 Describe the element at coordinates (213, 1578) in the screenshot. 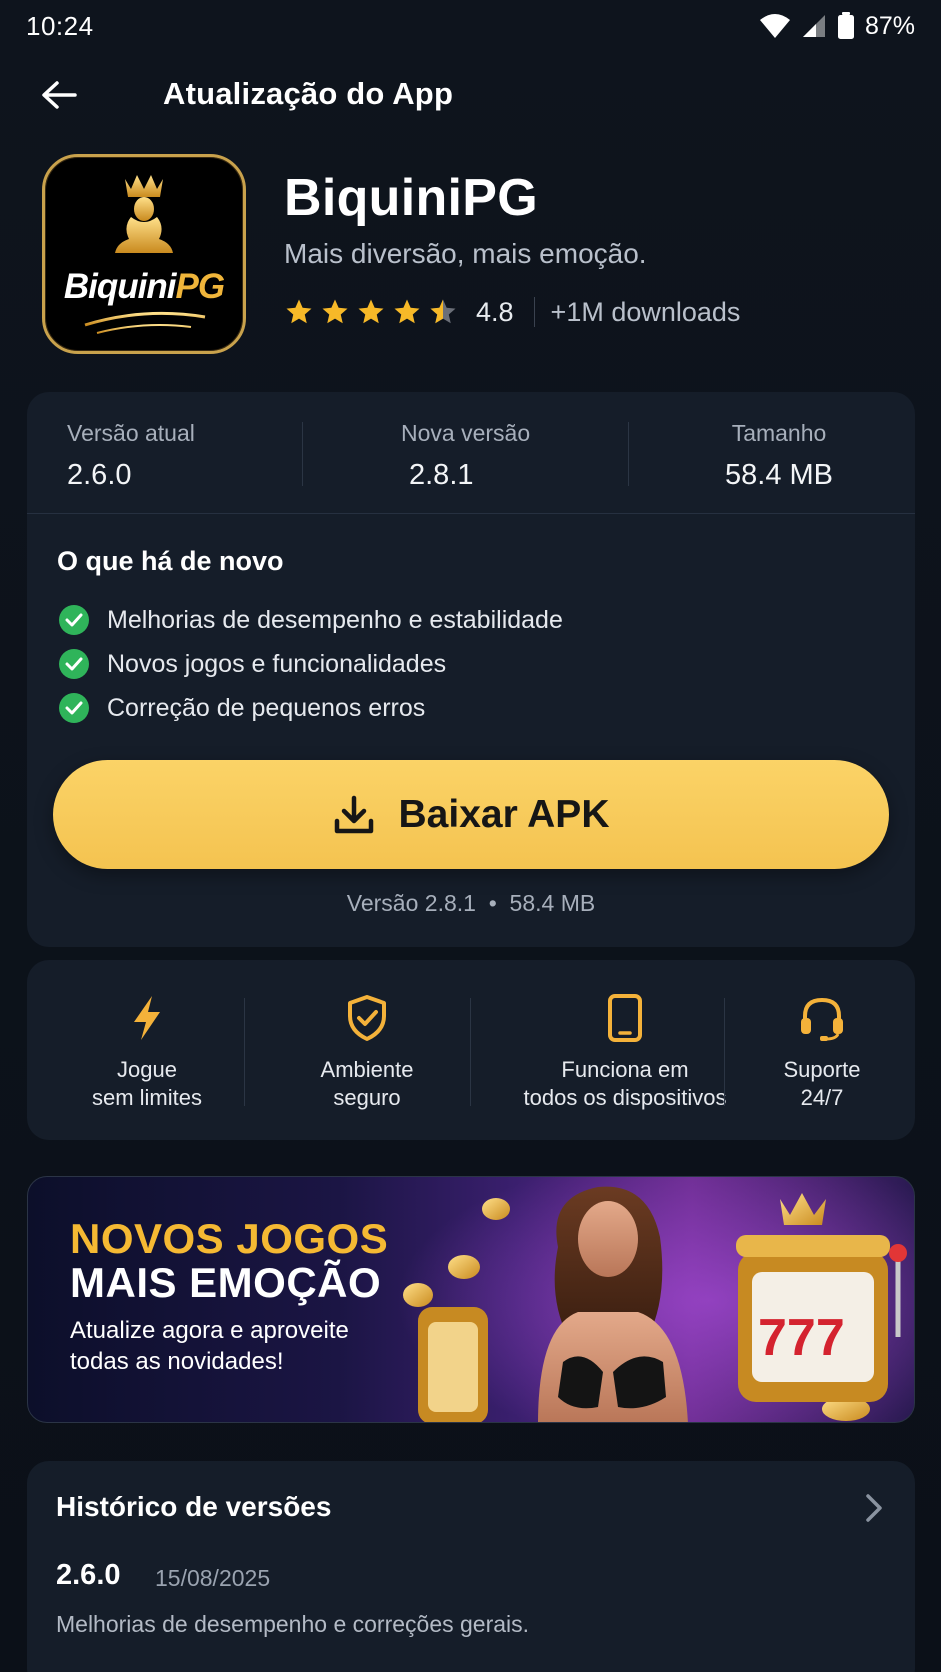

I see `history-date: 15/08/2025` at that location.